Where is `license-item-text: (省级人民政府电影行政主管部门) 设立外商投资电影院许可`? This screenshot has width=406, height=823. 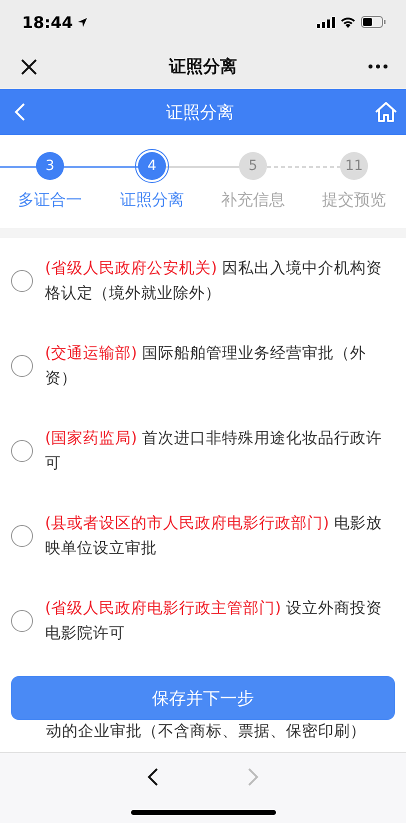 license-item-text: (省级人民政府电影行政主管部门) 设立外商投资电影院许可 is located at coordinates (221, 621).